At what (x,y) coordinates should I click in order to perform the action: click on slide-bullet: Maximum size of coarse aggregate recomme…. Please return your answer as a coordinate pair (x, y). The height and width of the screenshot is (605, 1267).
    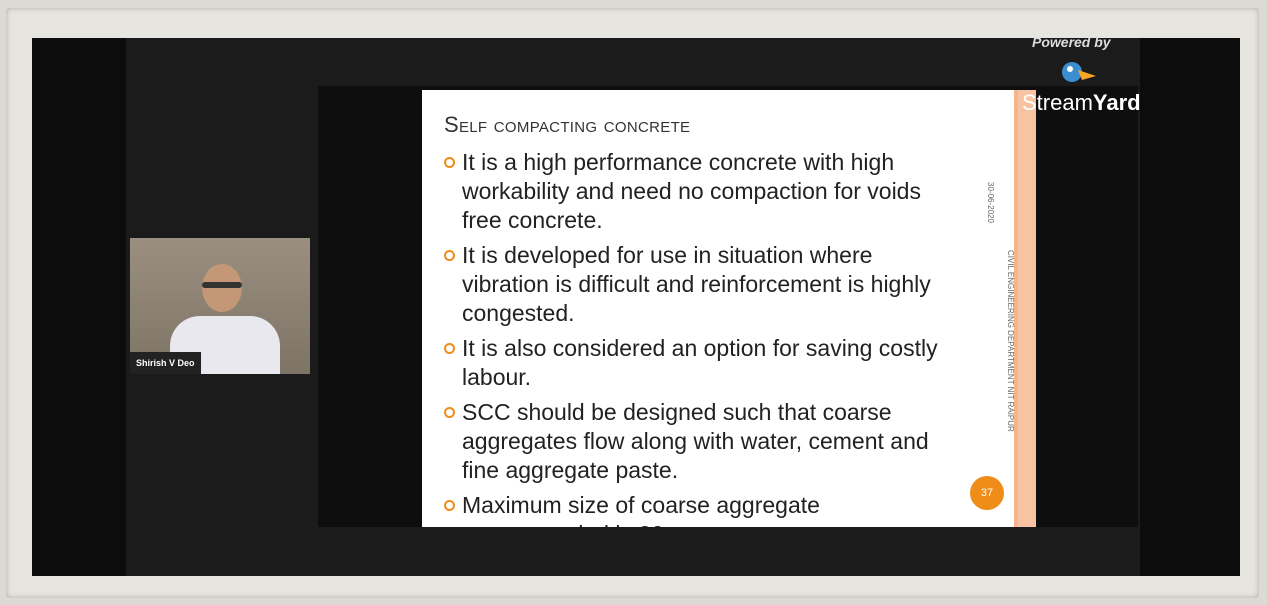
    Looking at the image, I should click on (704, 509).